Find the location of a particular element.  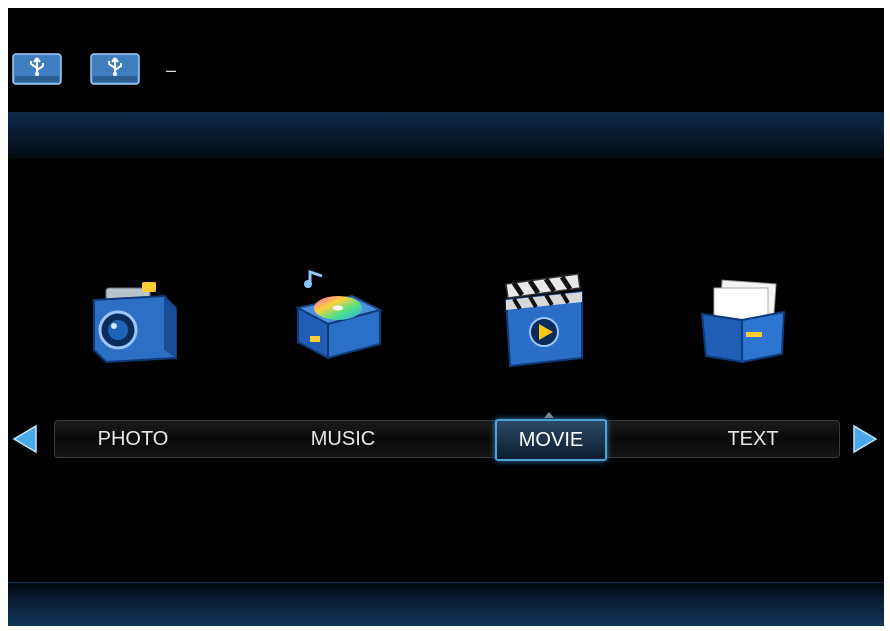

right-arrow-icon is located at coordinates (865, 439).